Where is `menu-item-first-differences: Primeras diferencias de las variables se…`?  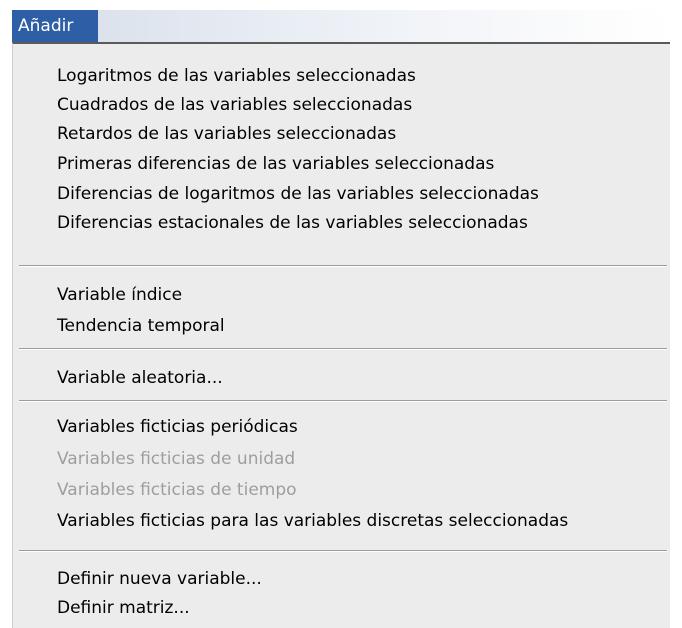
menu-item-first-differences: Primeras diferencias de las variables se… is located at coordinates (275, 164).